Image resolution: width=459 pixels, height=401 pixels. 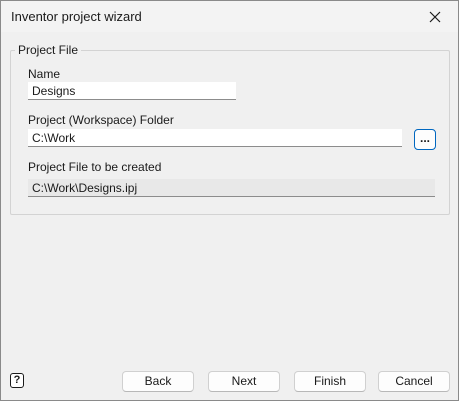 What do you see at coordinates (231, 188) in the screenshot?
I see `project-file-field` at bounding box center [231, 188].